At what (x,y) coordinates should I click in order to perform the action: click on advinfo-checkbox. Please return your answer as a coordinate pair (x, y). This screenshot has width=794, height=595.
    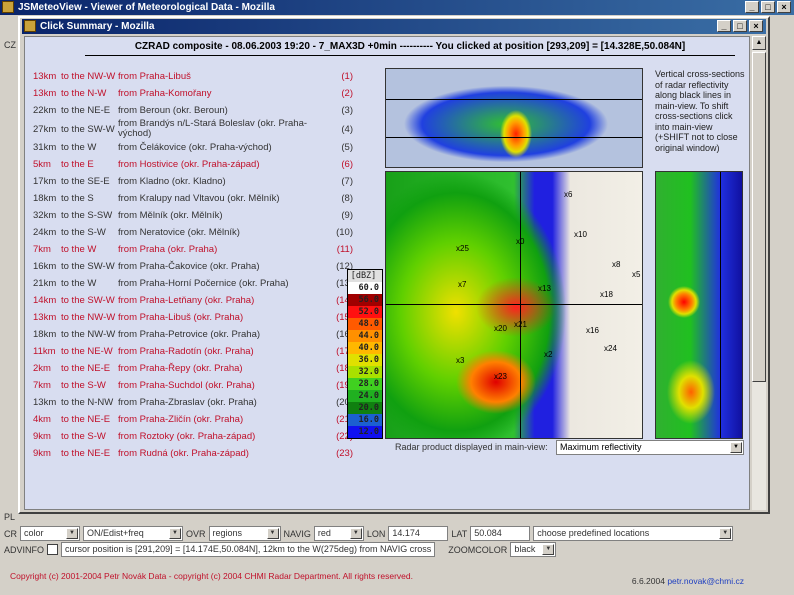
    Looking at the image, I should click on (53, 549).